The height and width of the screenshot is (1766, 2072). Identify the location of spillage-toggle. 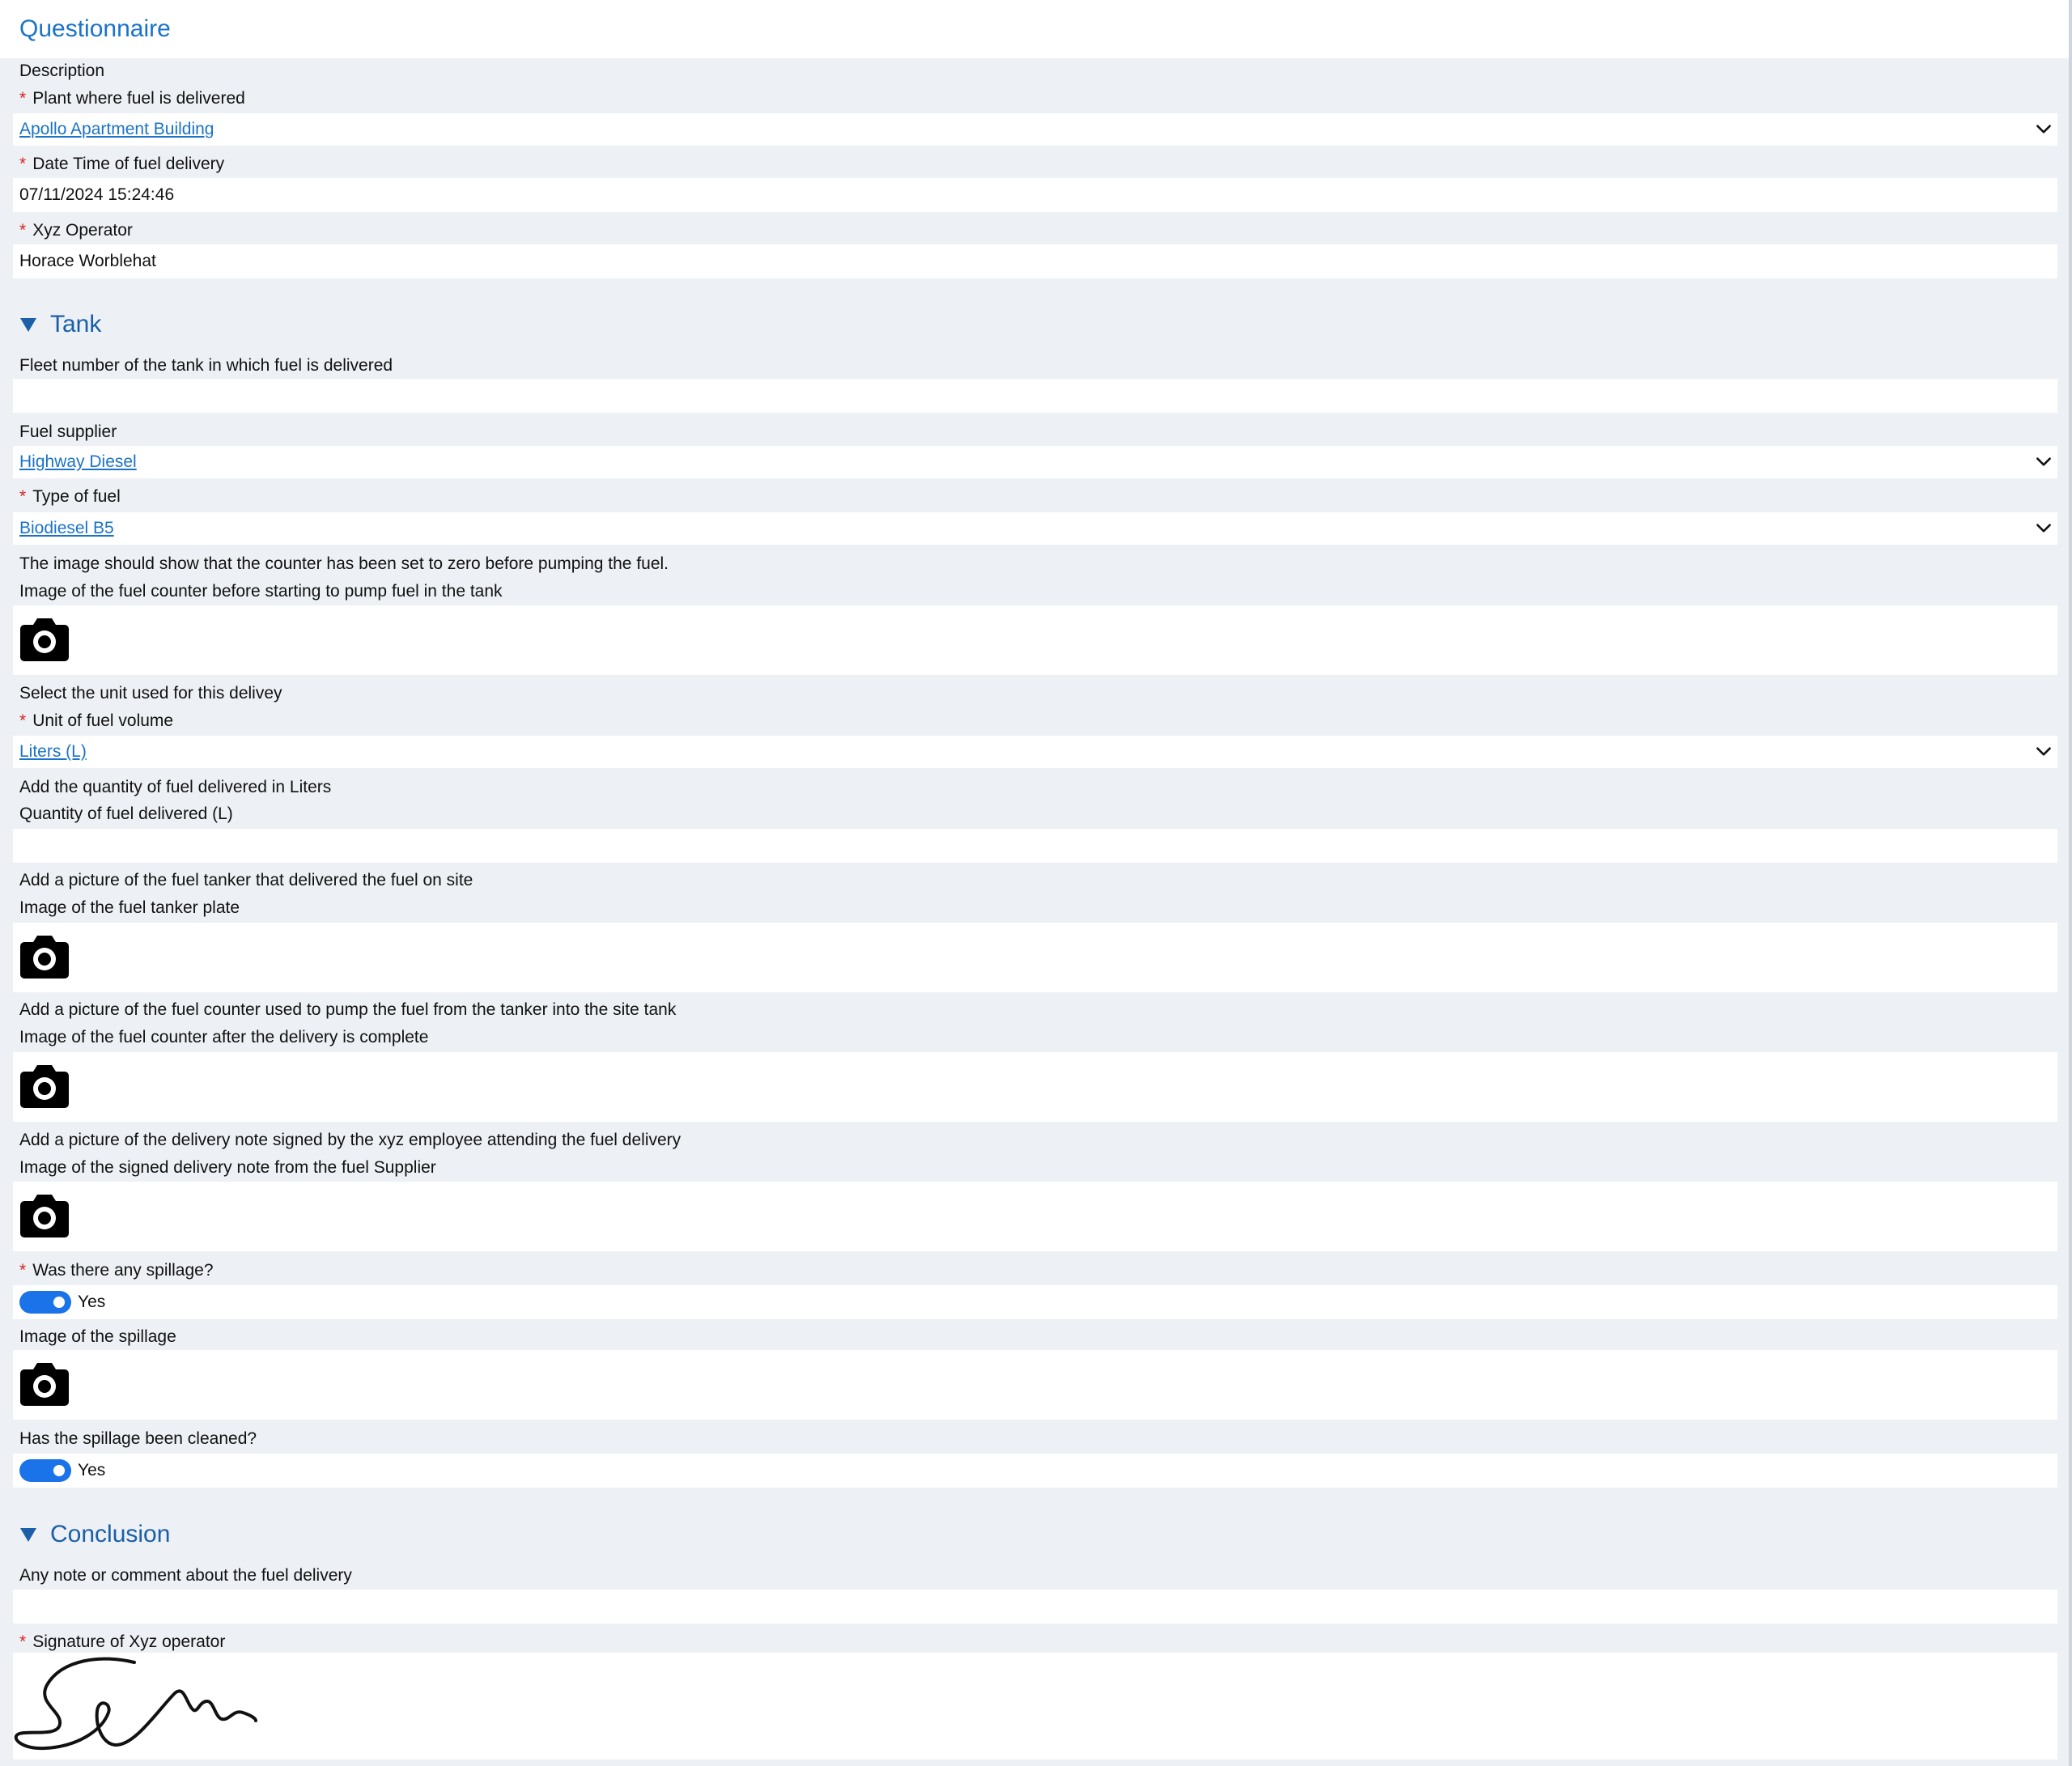
(45, 1302).